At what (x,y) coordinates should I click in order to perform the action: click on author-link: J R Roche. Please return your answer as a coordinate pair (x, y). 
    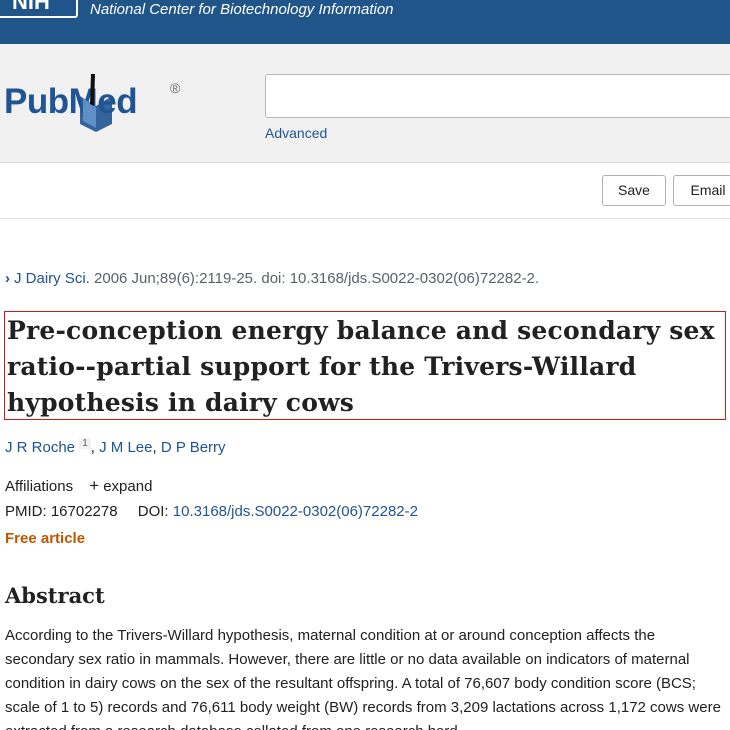
    Looking at the image, I should click on (40, 447).